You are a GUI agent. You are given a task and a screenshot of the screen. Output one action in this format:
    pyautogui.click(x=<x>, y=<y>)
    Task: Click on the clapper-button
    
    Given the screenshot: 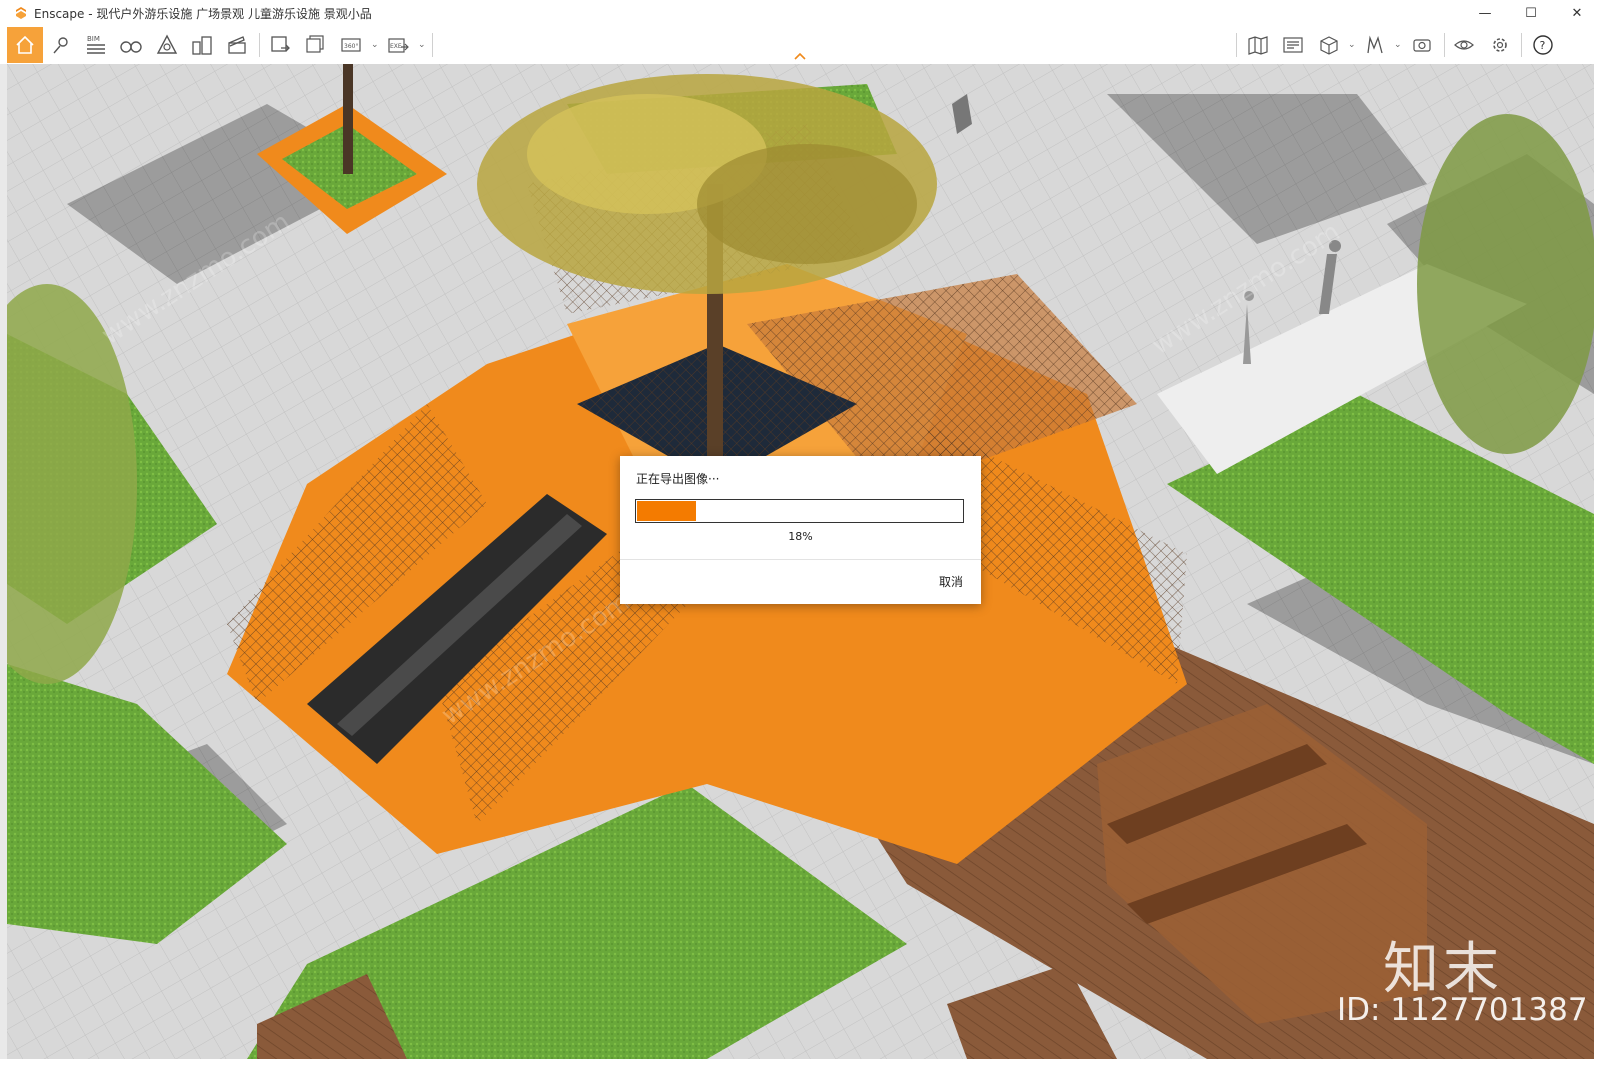 What is the action you would take?
    pyautogui.click(x=237, y=45)
    